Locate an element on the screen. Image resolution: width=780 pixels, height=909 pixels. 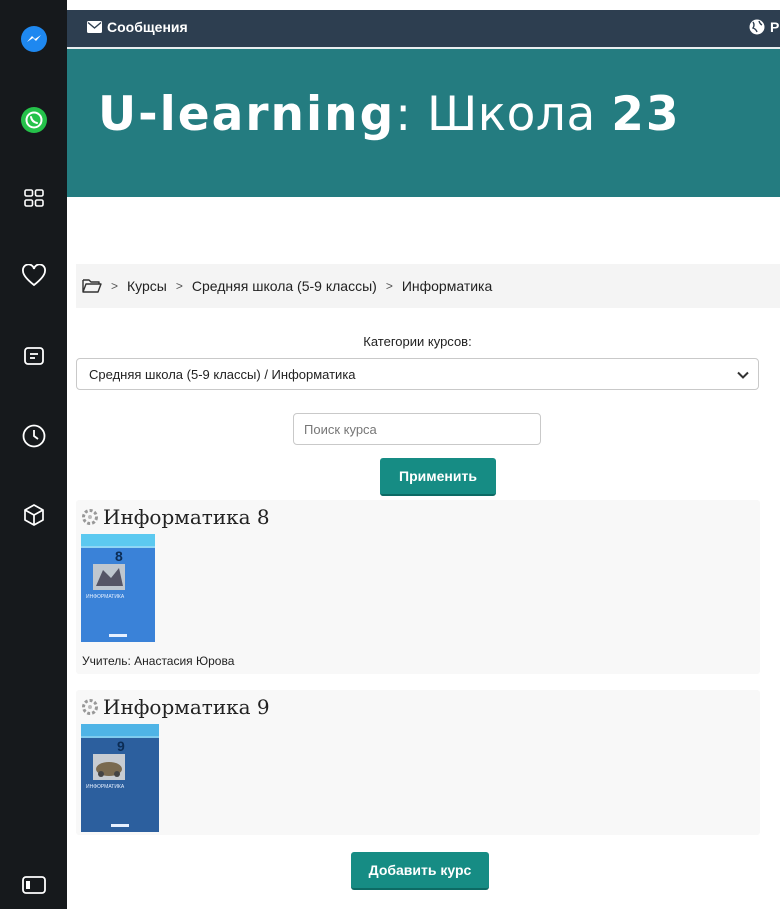
site-title-rest: : Школа is located at coordinates (503, 114).